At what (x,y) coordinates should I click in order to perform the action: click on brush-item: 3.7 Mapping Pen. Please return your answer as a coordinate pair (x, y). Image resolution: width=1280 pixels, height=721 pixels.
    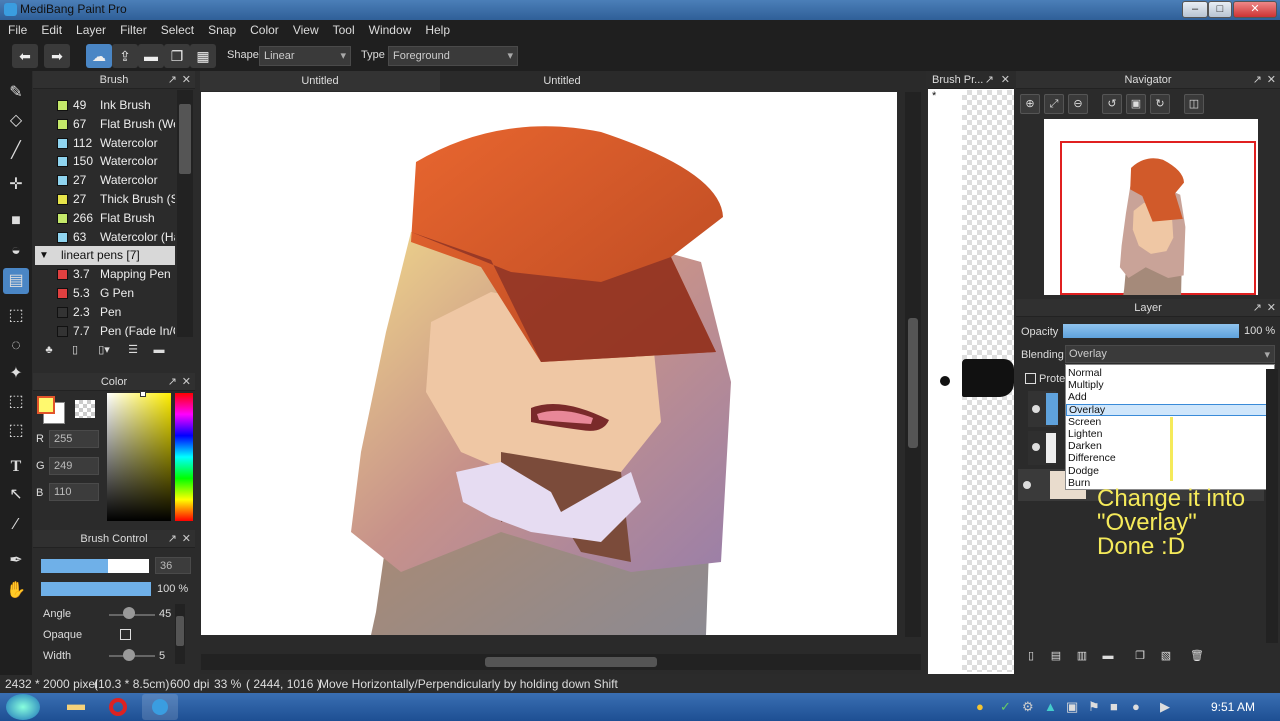
    Looking at the image, I should click on (105, 274).